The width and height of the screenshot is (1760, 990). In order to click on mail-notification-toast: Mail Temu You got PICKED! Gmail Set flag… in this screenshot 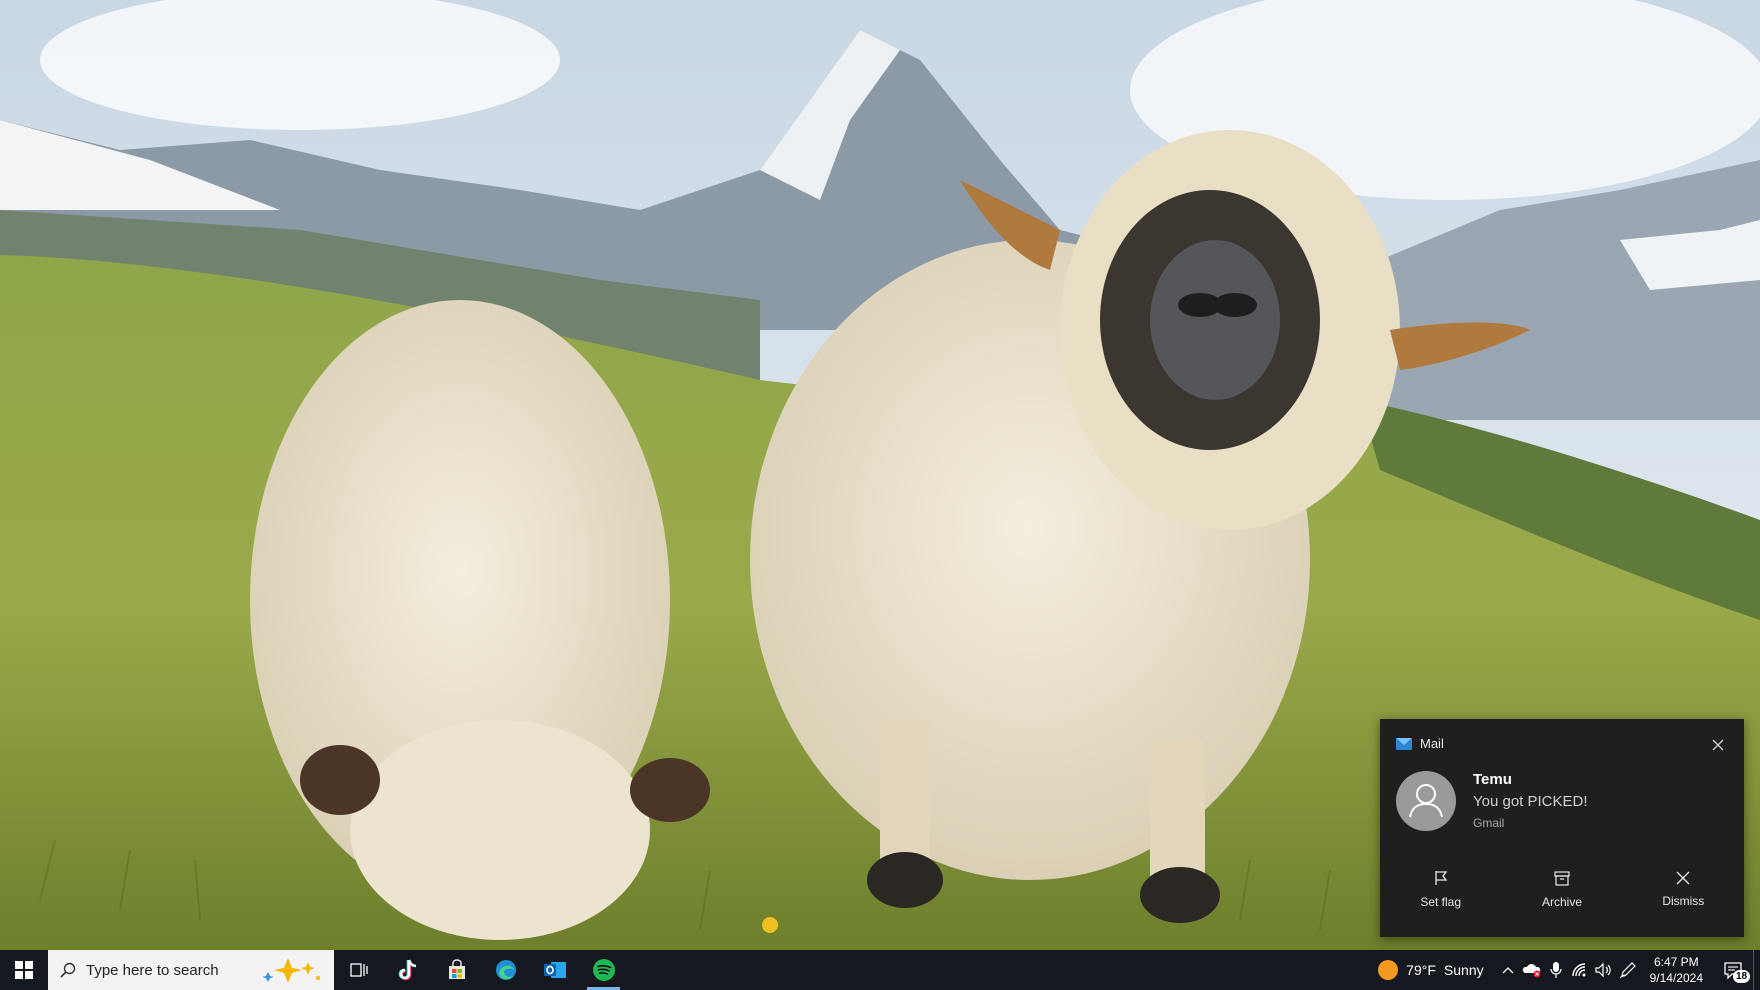, I will do `click(1562, 828)`.